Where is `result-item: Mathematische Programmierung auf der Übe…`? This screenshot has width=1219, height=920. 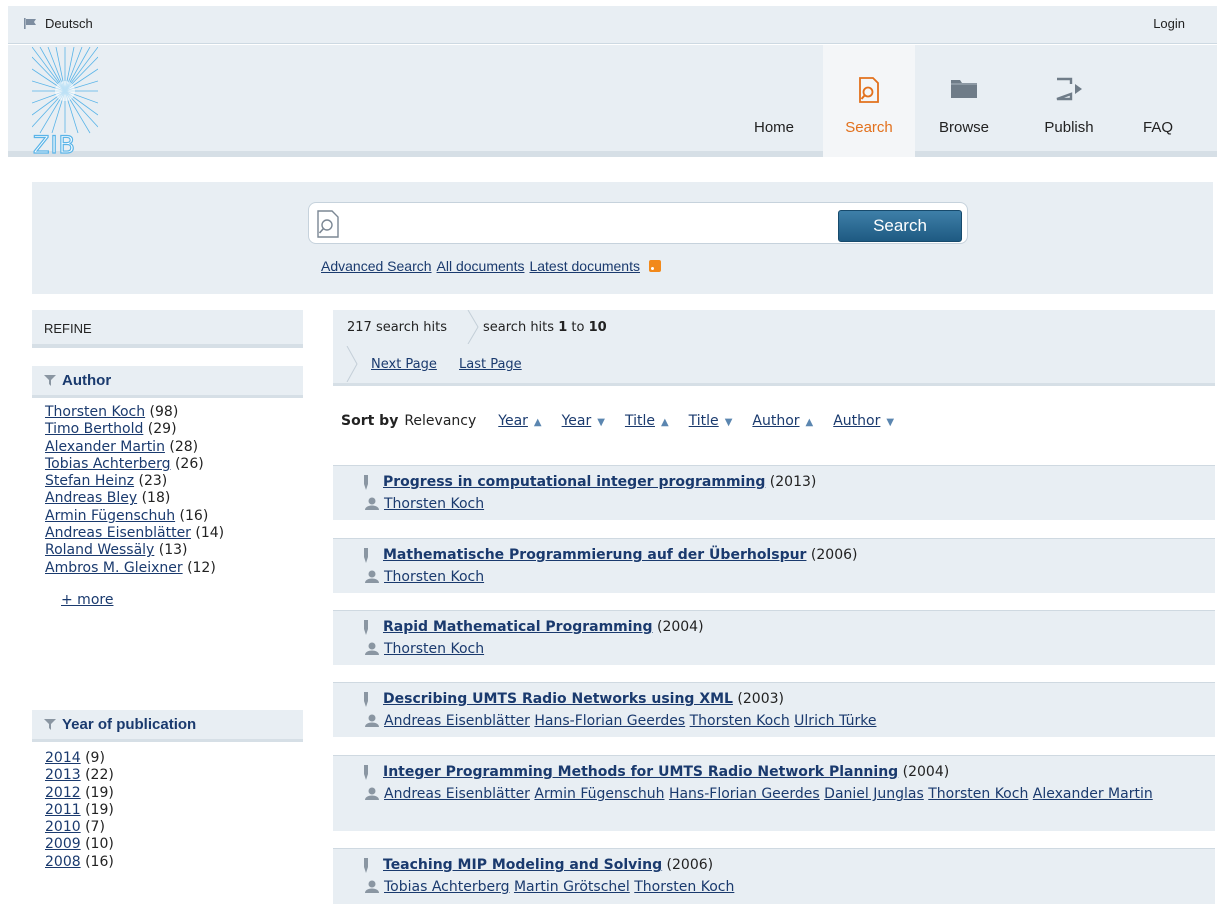 result-item: Mathematische Programmierung auf der Übe… is located at coordinates (774, 565).